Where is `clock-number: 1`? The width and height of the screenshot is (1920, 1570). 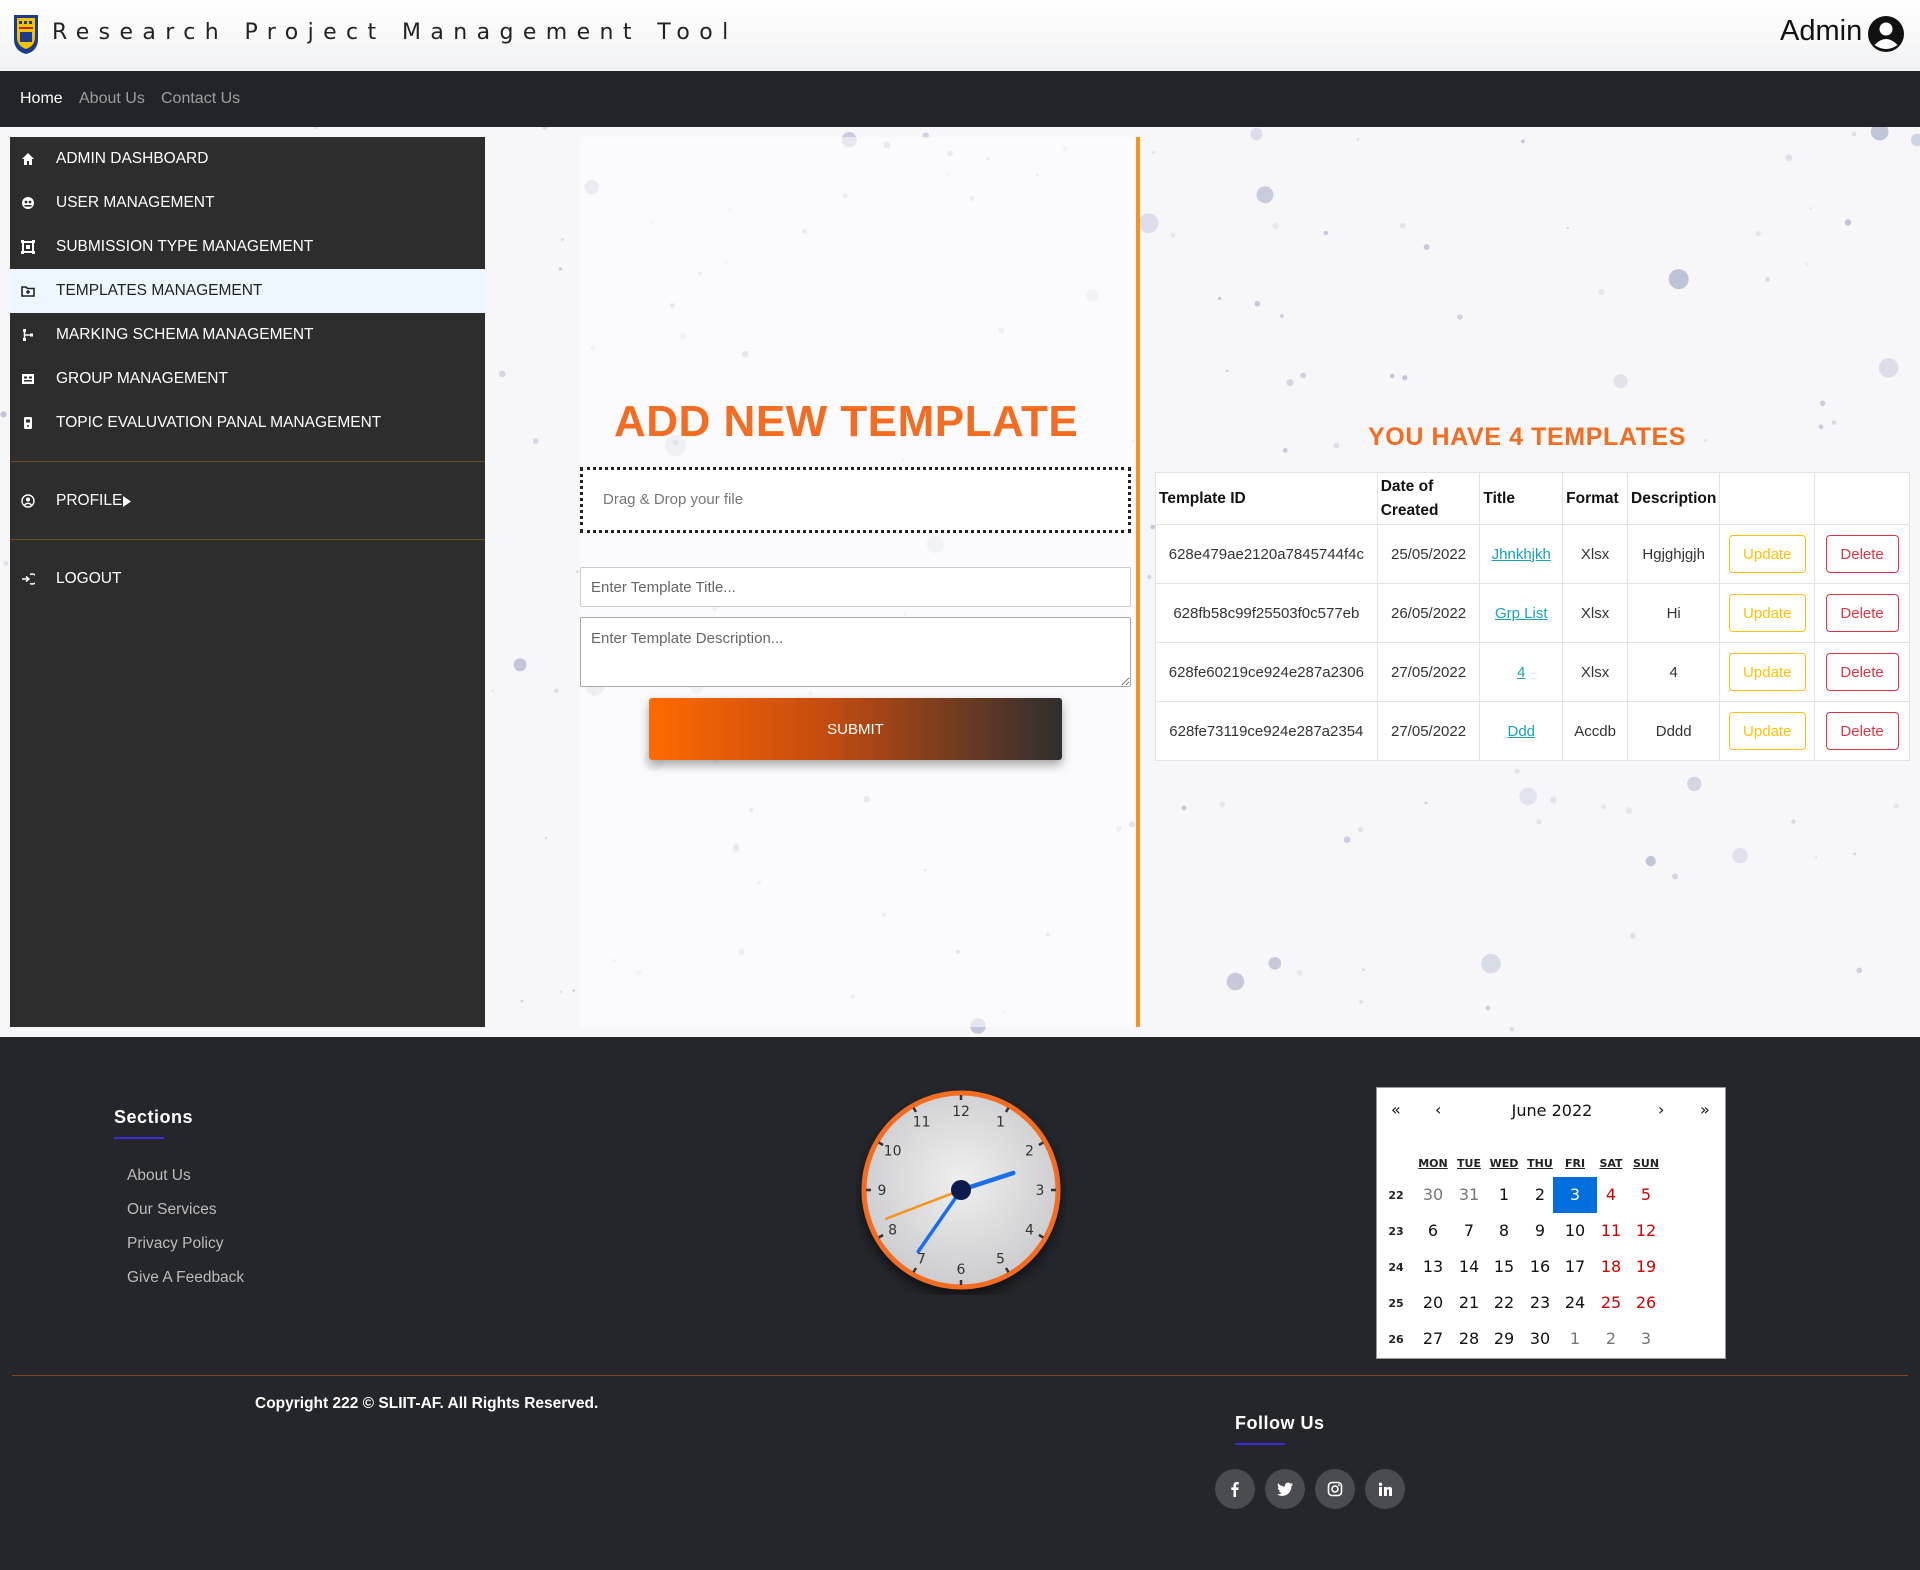
clock-number: 1 is located at coordinates (1000, 1123).